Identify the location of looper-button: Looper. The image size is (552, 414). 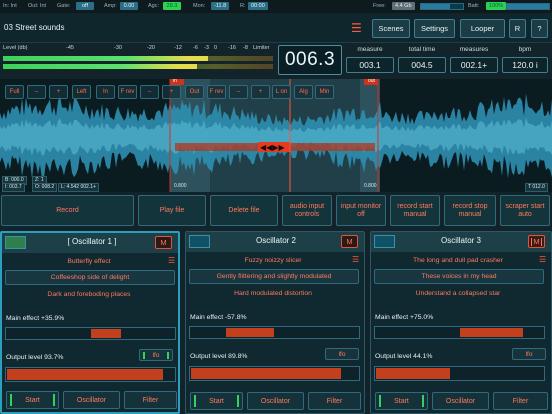
(482, 28).